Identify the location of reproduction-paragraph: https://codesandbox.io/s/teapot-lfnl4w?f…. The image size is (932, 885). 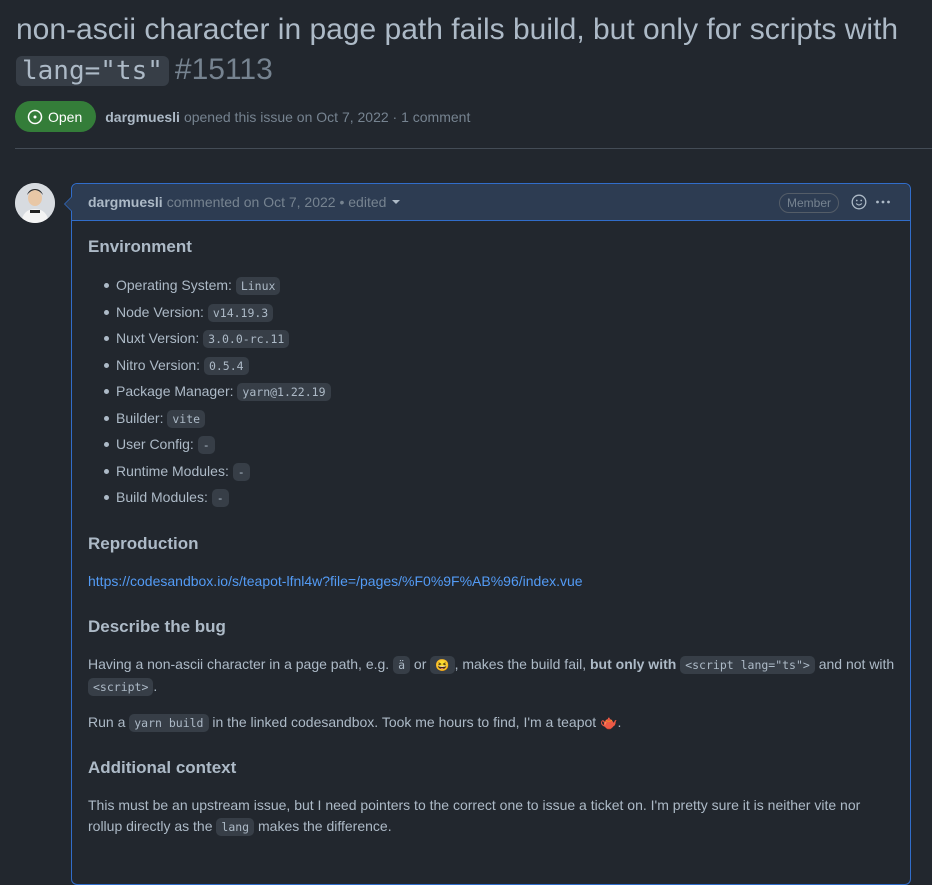
(493, 581).